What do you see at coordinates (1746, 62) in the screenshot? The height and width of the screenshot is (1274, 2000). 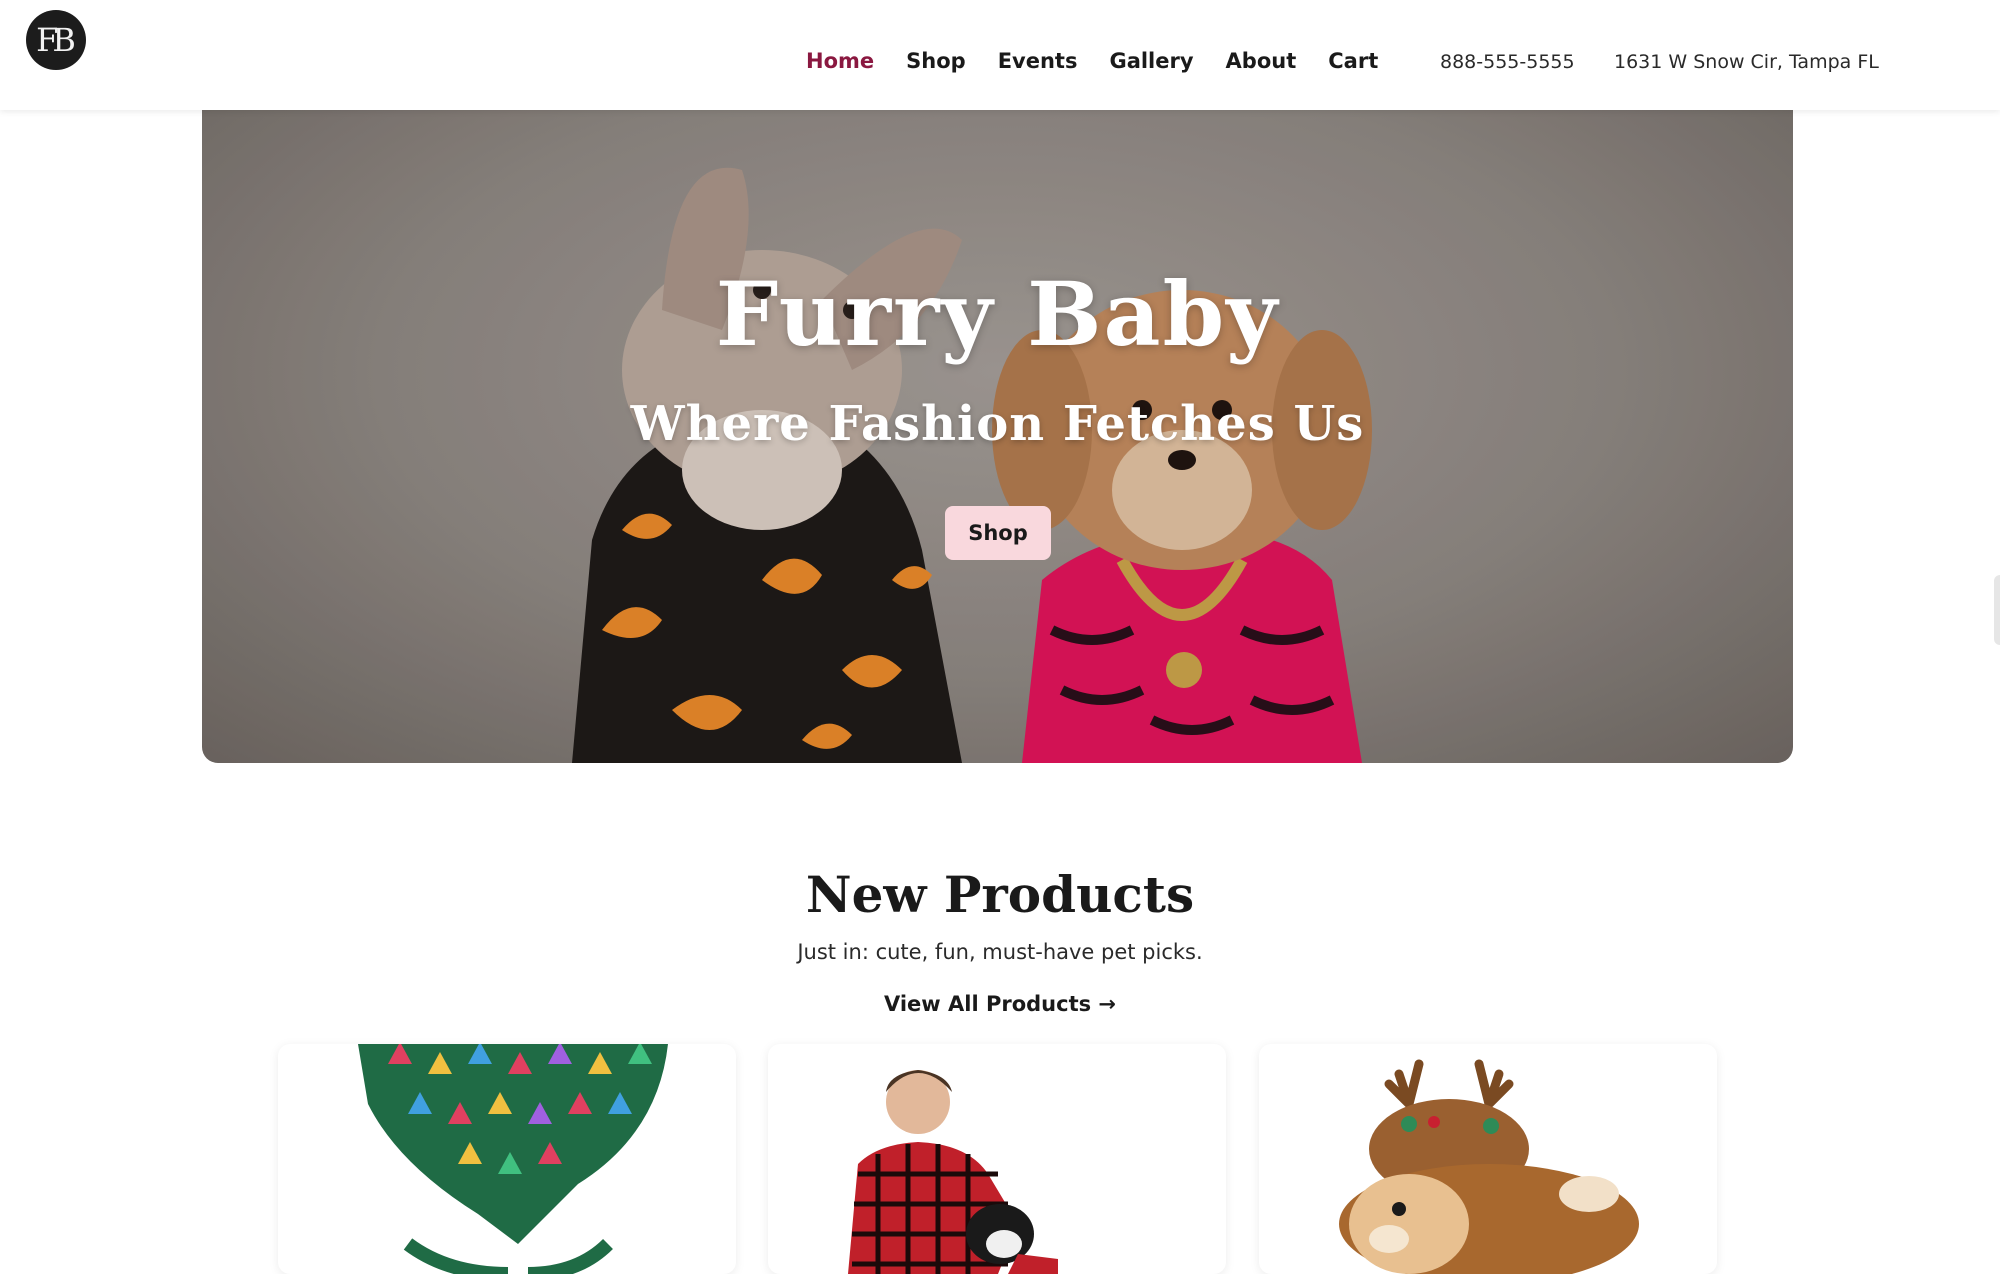 I see `store-address: 1631 W Snow Cir, Tampa FL` at bounding box center [1746, 62].